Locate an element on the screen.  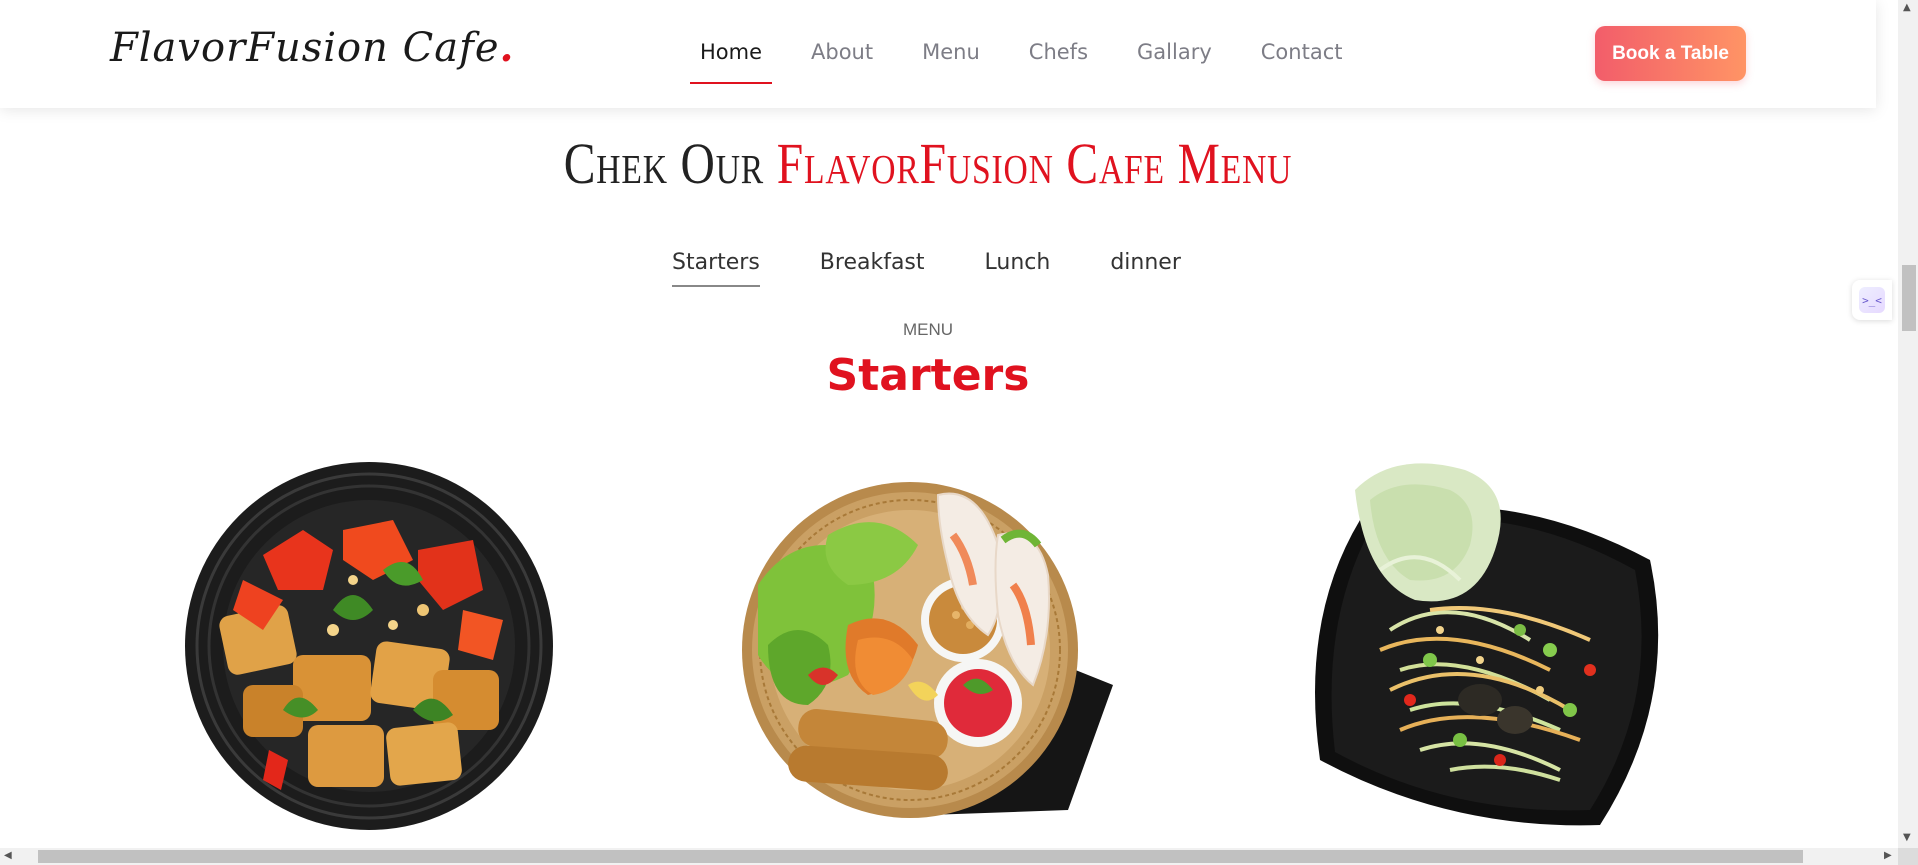
nav-contact: Contact is located at coordinates (1302, 55).